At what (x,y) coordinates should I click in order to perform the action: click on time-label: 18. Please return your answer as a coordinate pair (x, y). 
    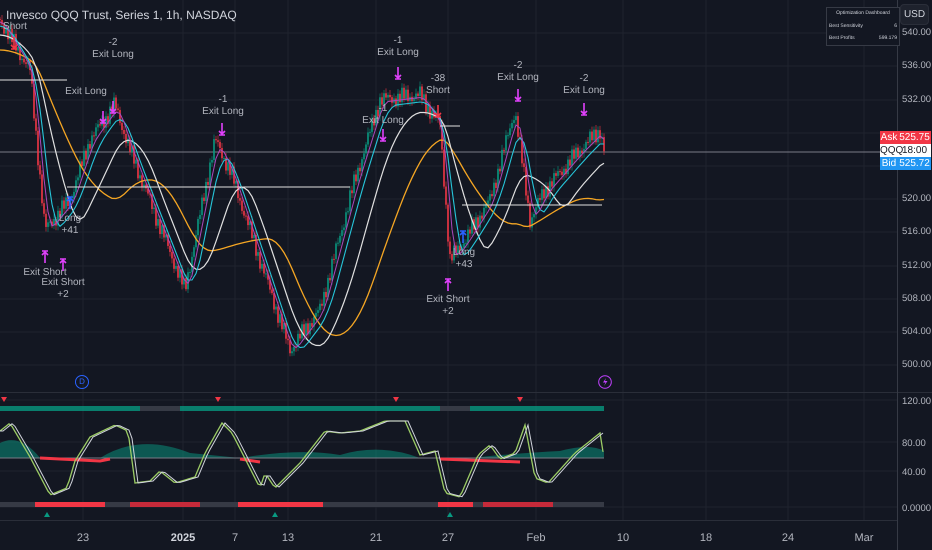
    Looking at the image, I should click on (706, 538).